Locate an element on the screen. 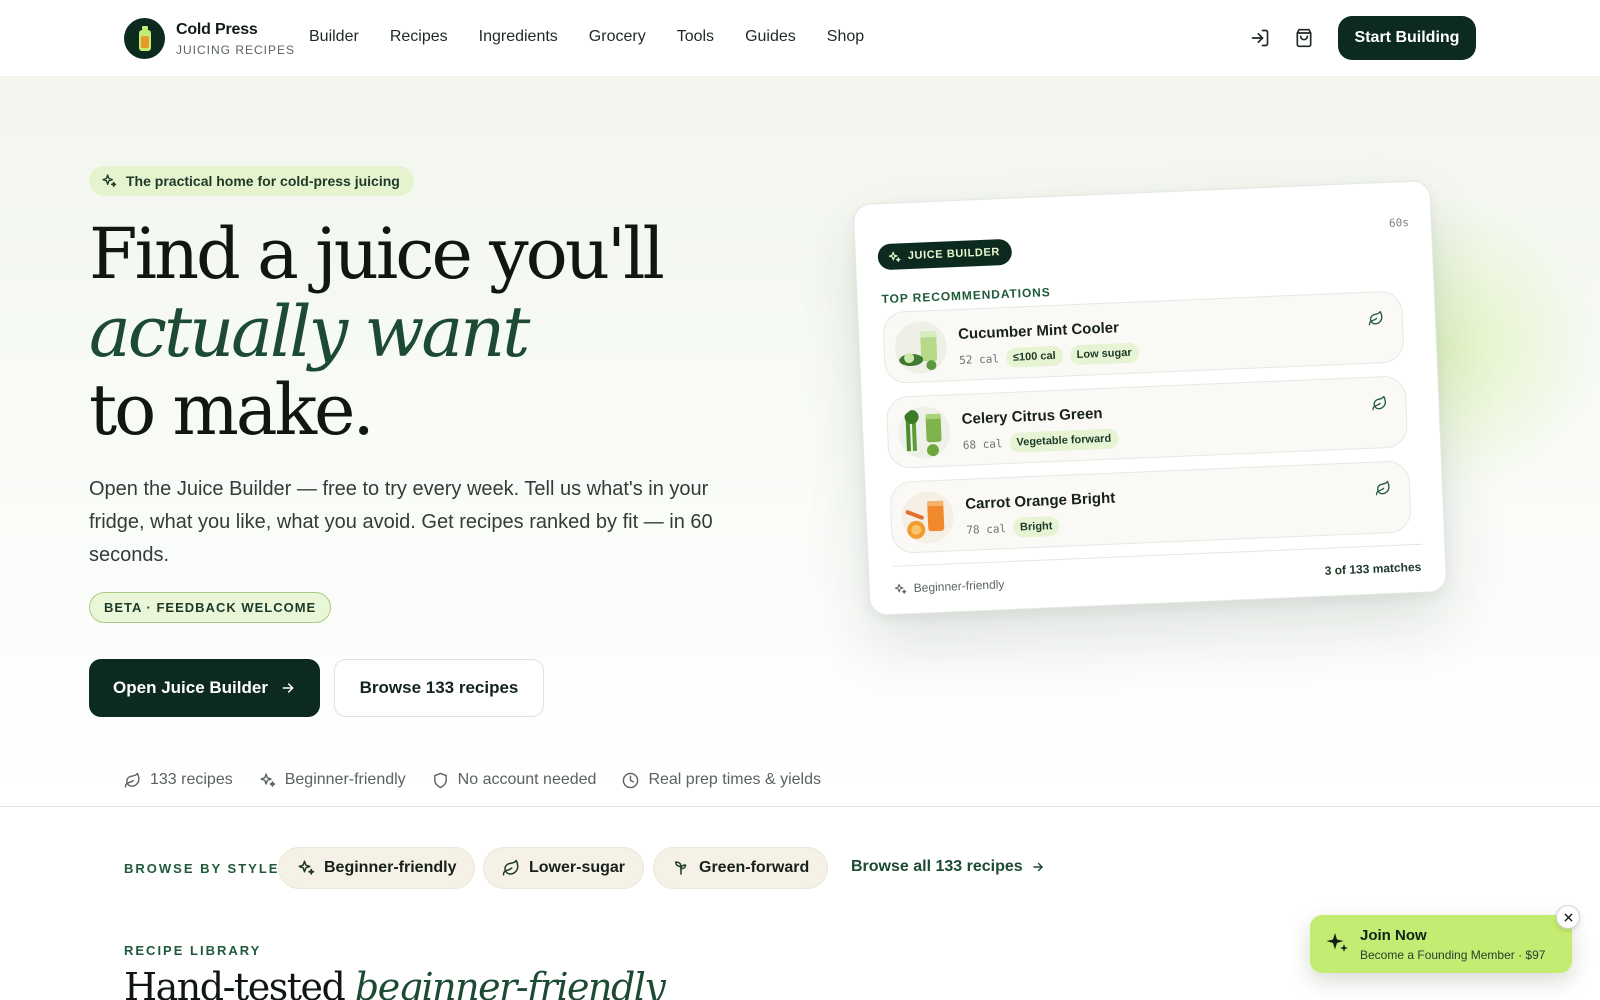 This screenshot has width=1600, height=1000. beta-badge: BETA · FEEDBACK WELCOME is located at coordinates (210, 607).